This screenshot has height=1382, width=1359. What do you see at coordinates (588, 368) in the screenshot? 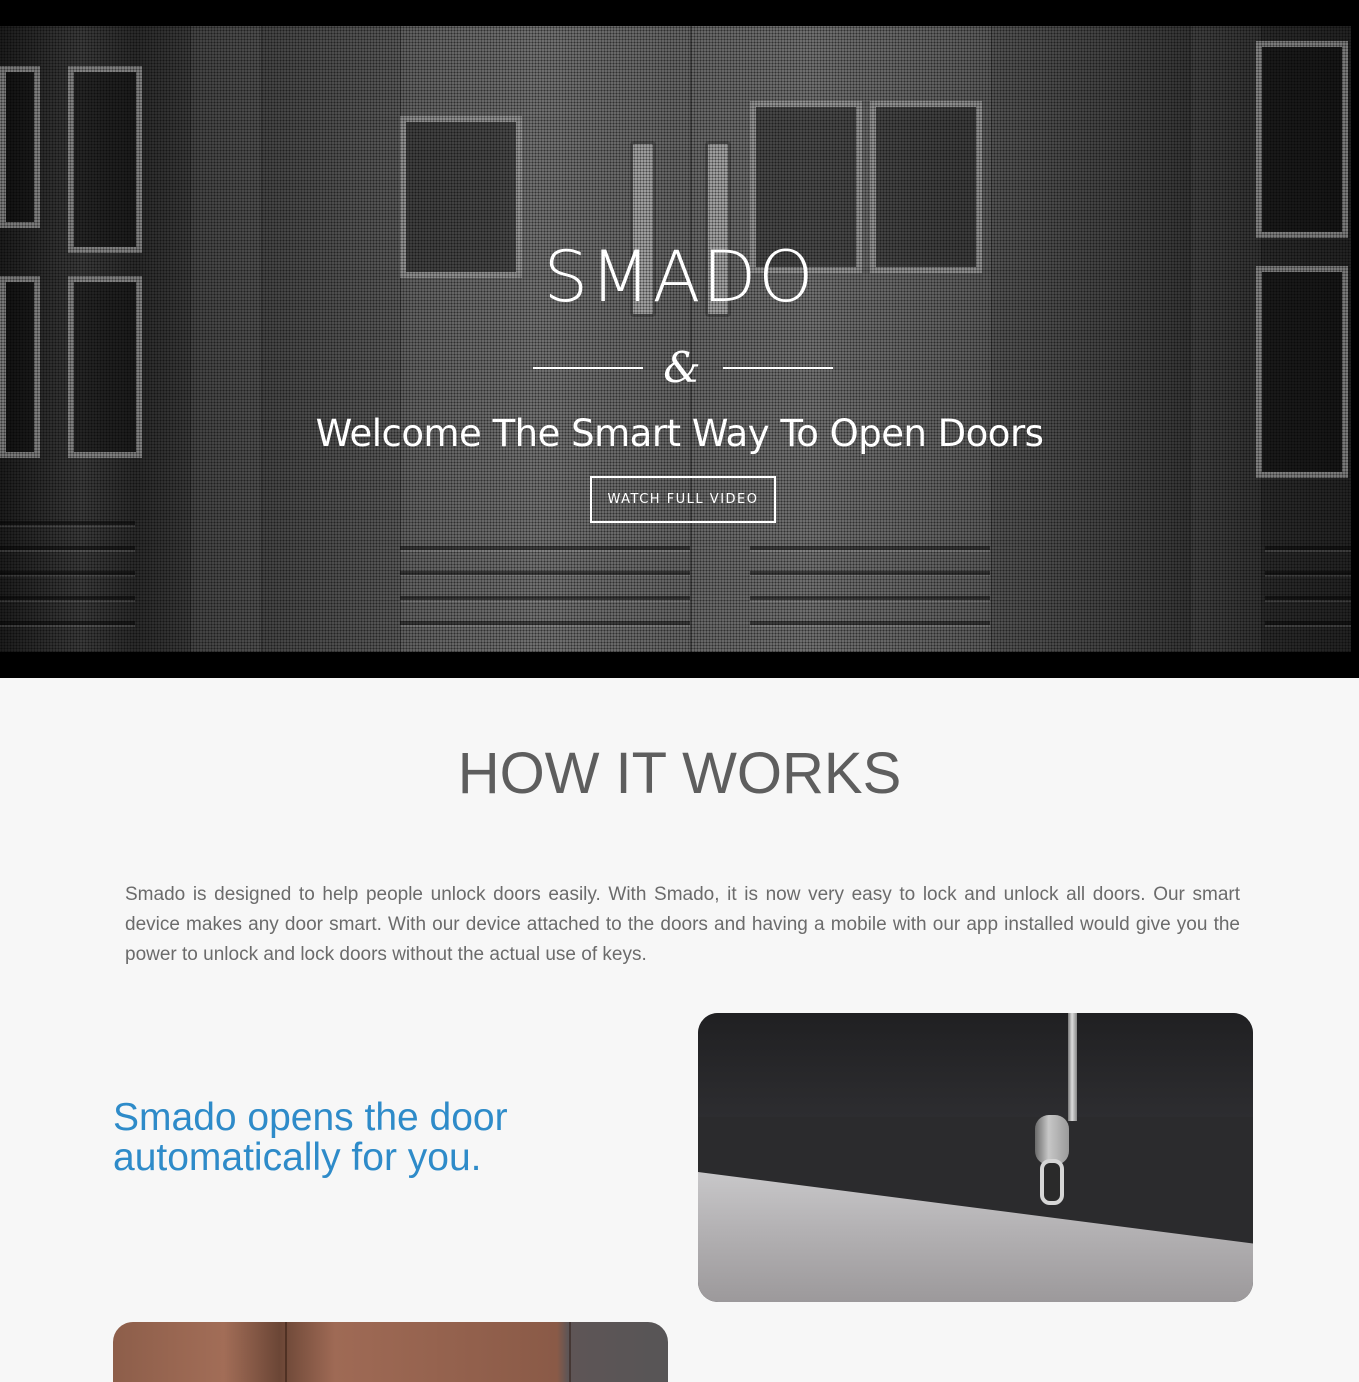
I see `divider-line-left` at bounding box center [588, 368].